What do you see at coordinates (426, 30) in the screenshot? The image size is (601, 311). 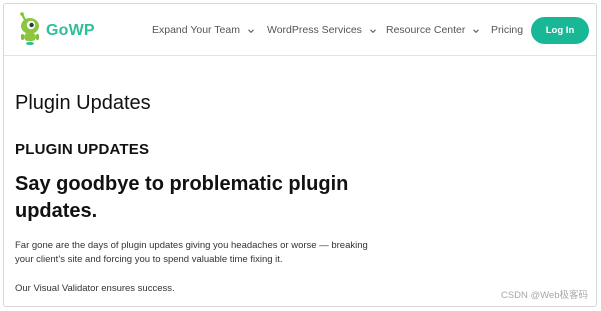 I see `nav-label: Resource Center` at bounding box center [426, 30].